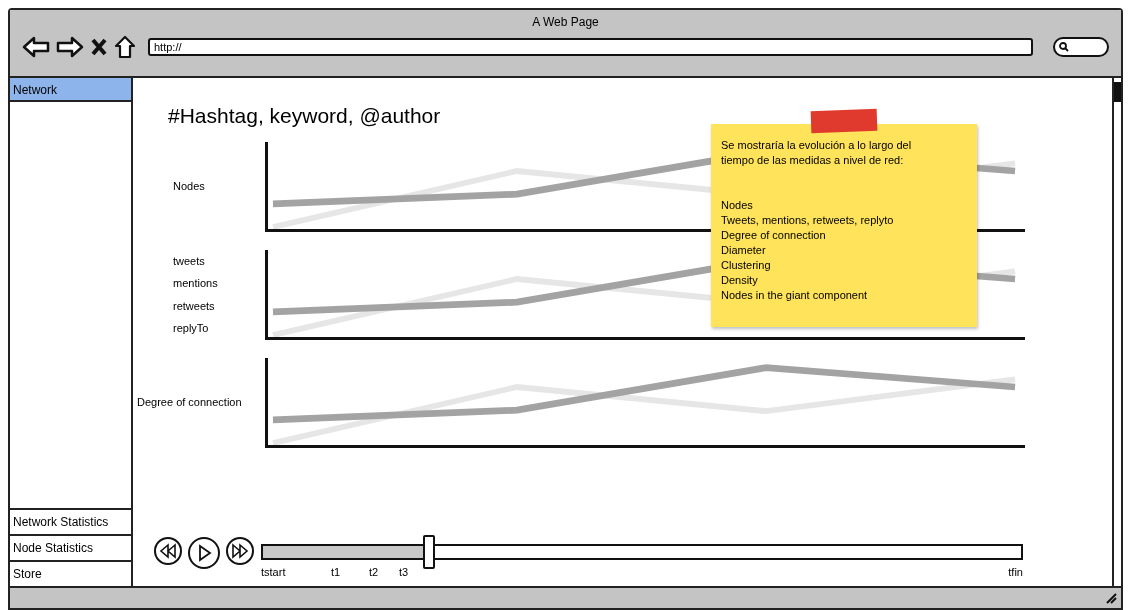 This screenshot has height=610, width=1131. I want to click on tick-label: tfin, so click(1015, 572).